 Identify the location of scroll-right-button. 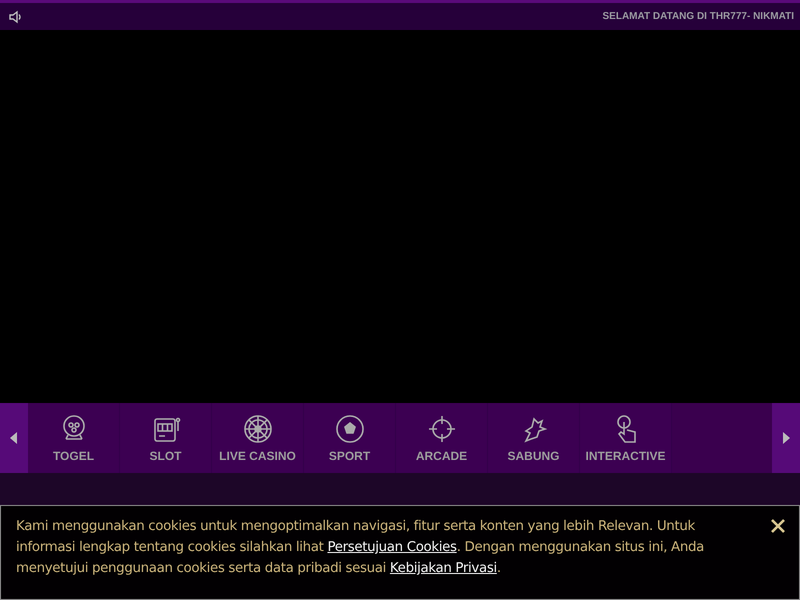
(786, 438).